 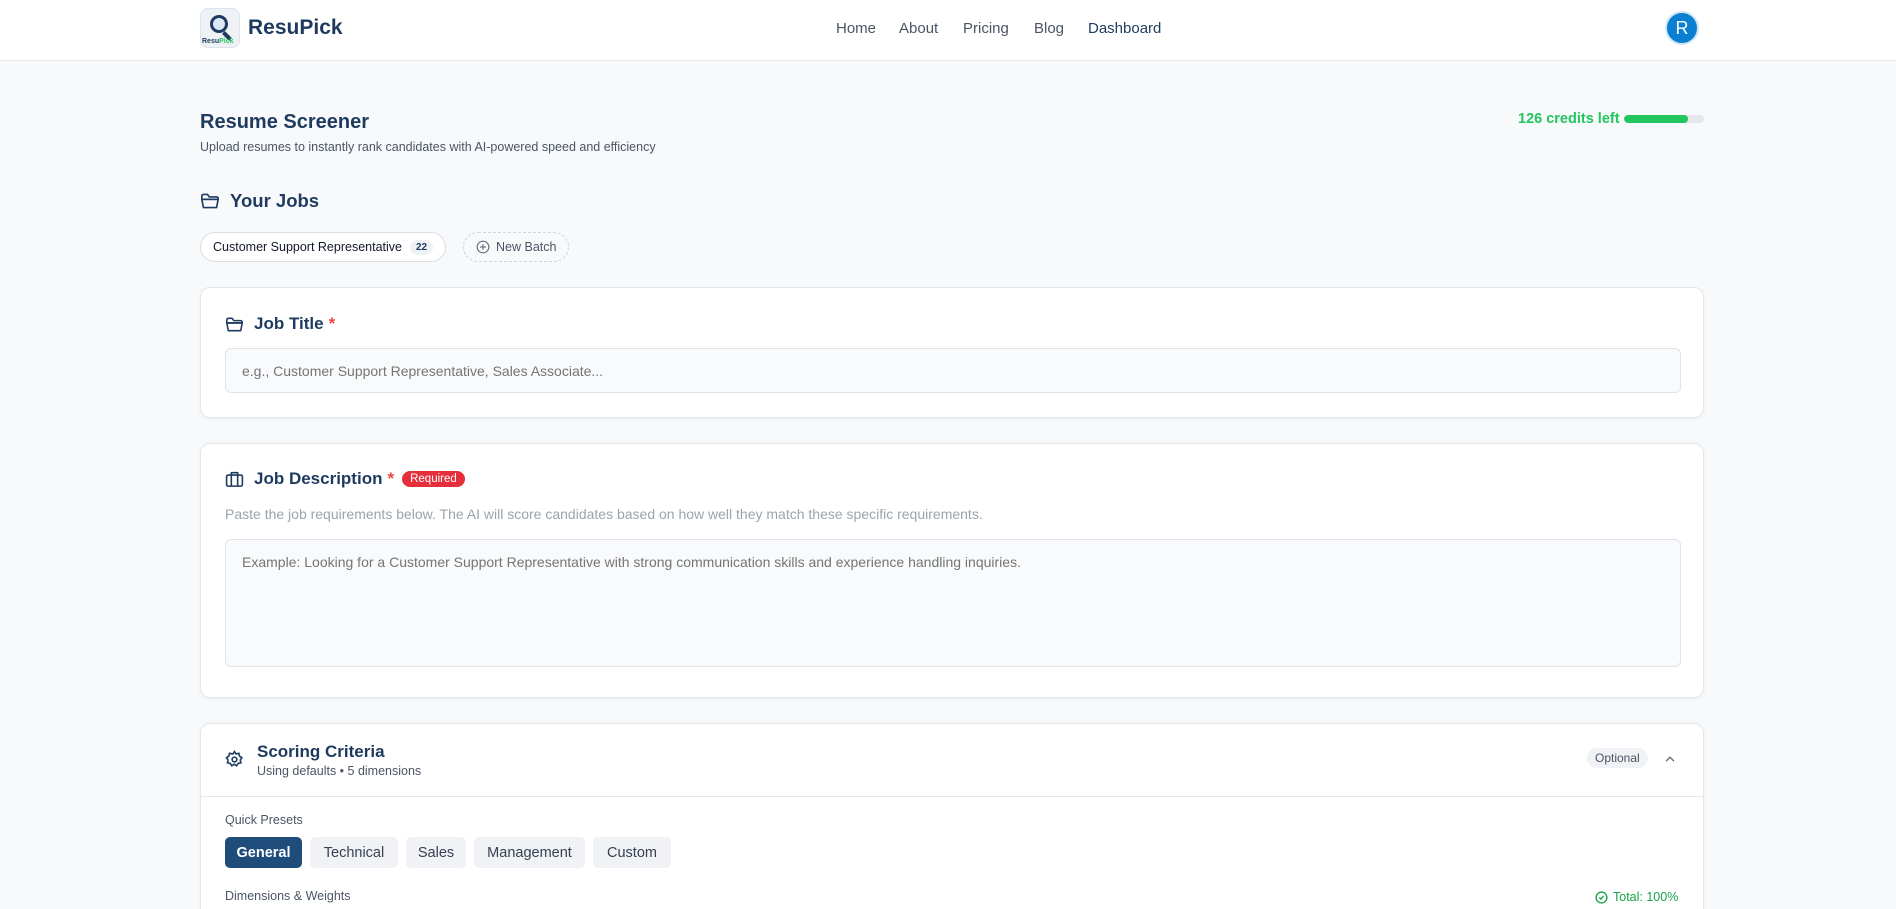 I want to click on briefcase-icon, so click(x=234, y=479).